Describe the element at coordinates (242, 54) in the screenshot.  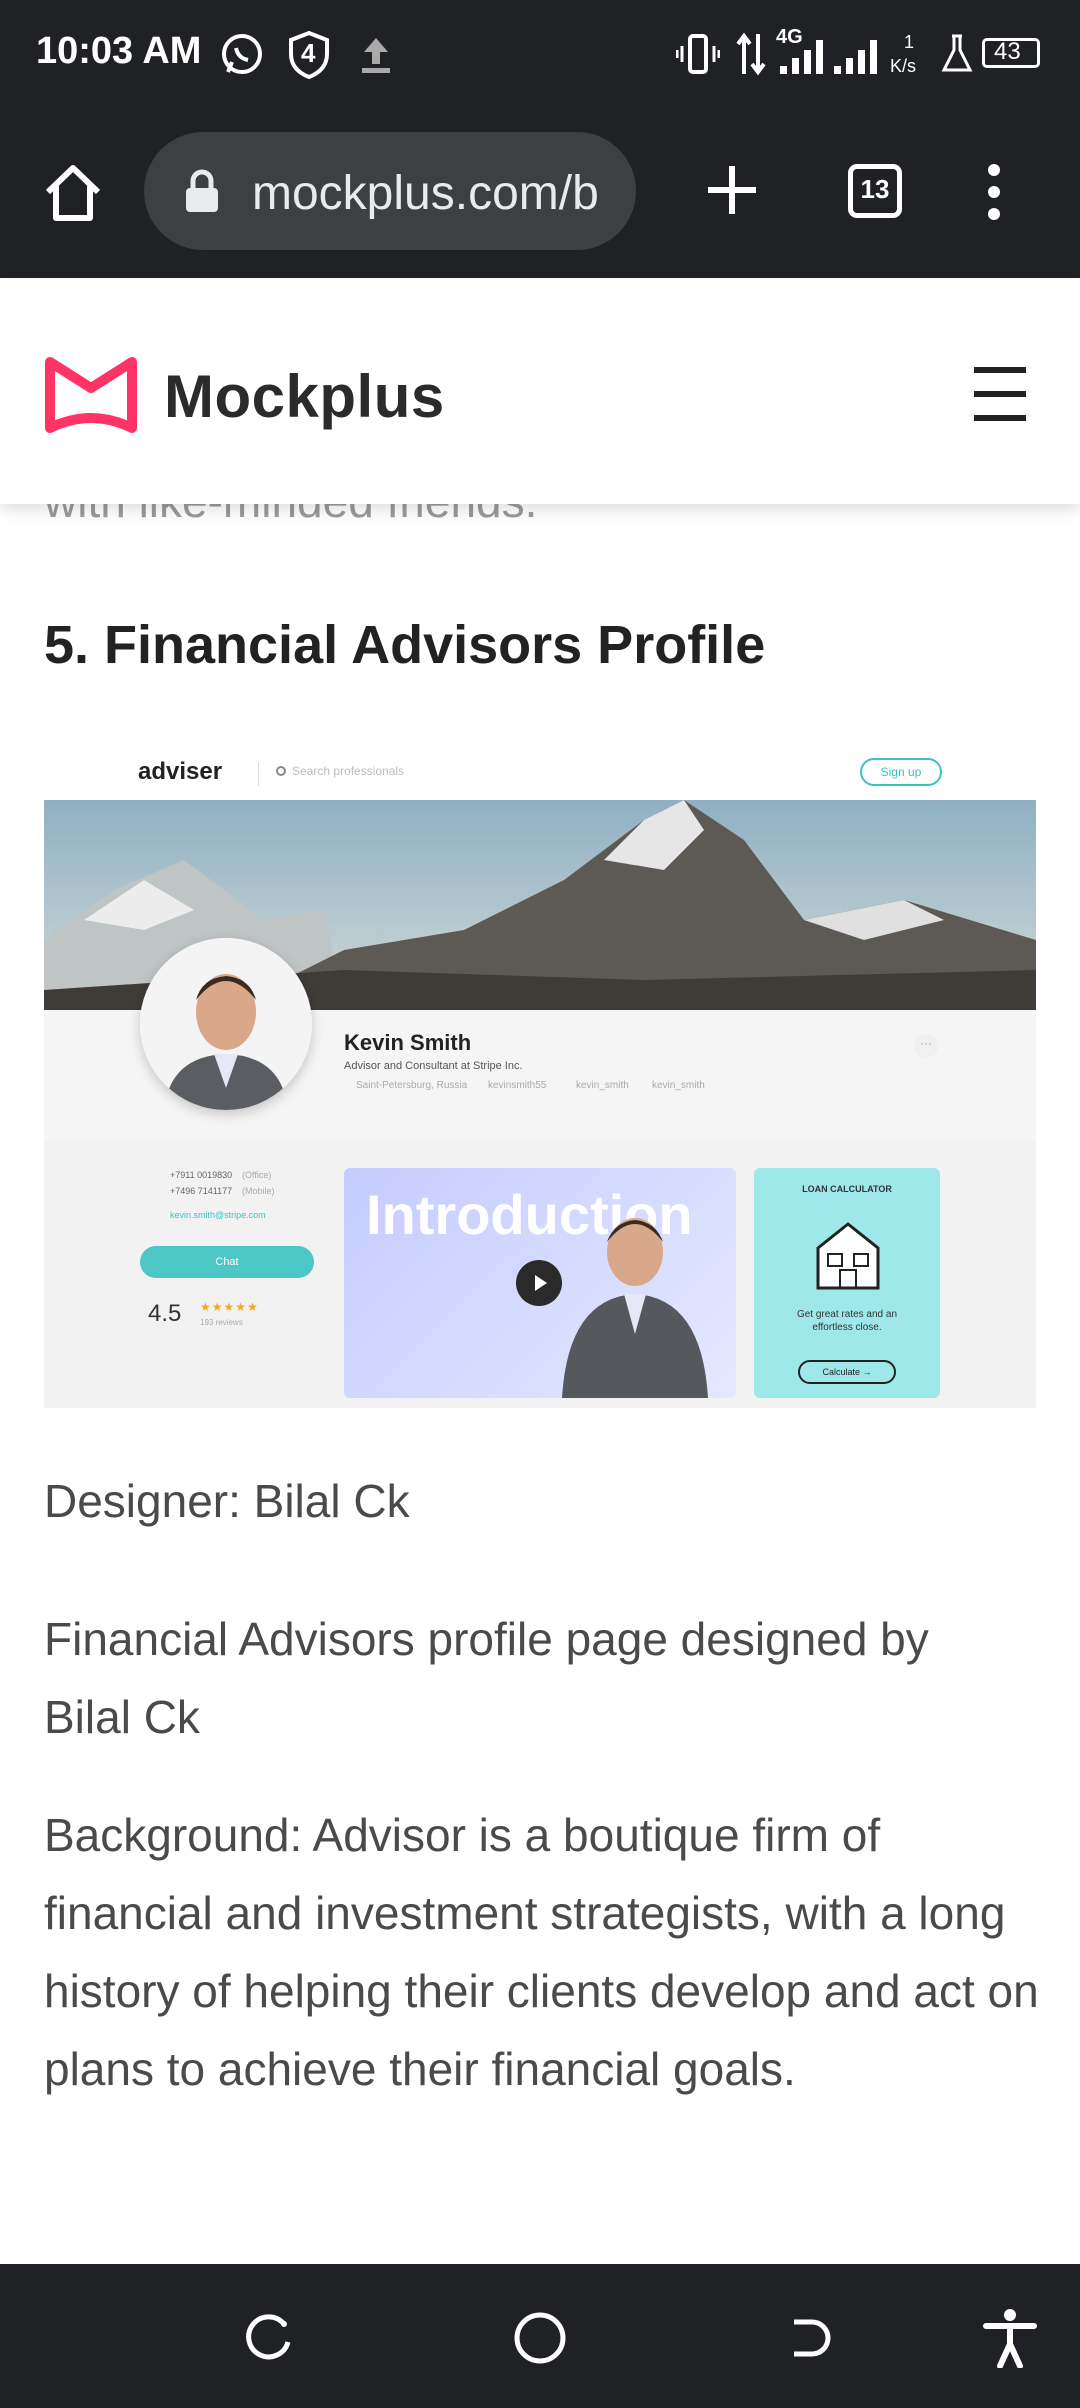
I see `whatsapp-icon` at that location.